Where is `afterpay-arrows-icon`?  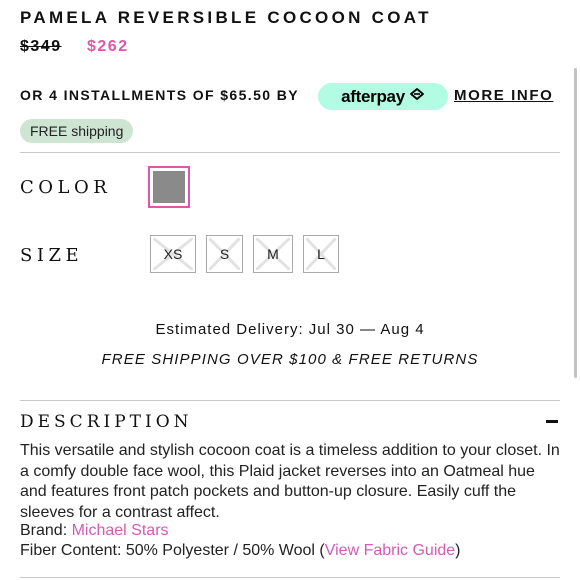 afterpay-arrows-icon is located at coordinates (417, 96).